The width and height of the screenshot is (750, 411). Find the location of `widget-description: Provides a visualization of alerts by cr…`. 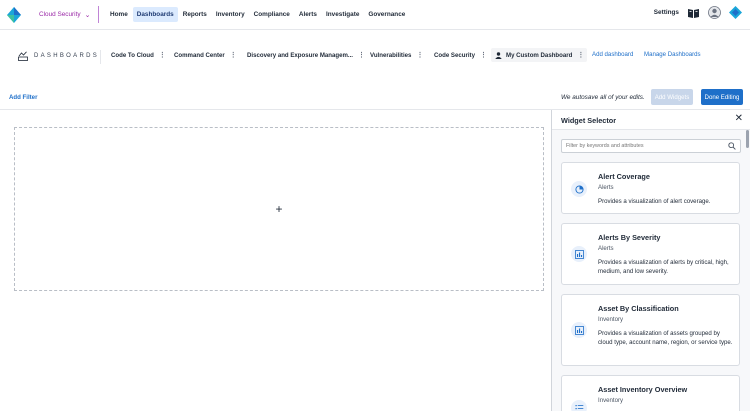

widget-description: Provides a visualization of alerts by cr… is located at coordinates (663, 267).